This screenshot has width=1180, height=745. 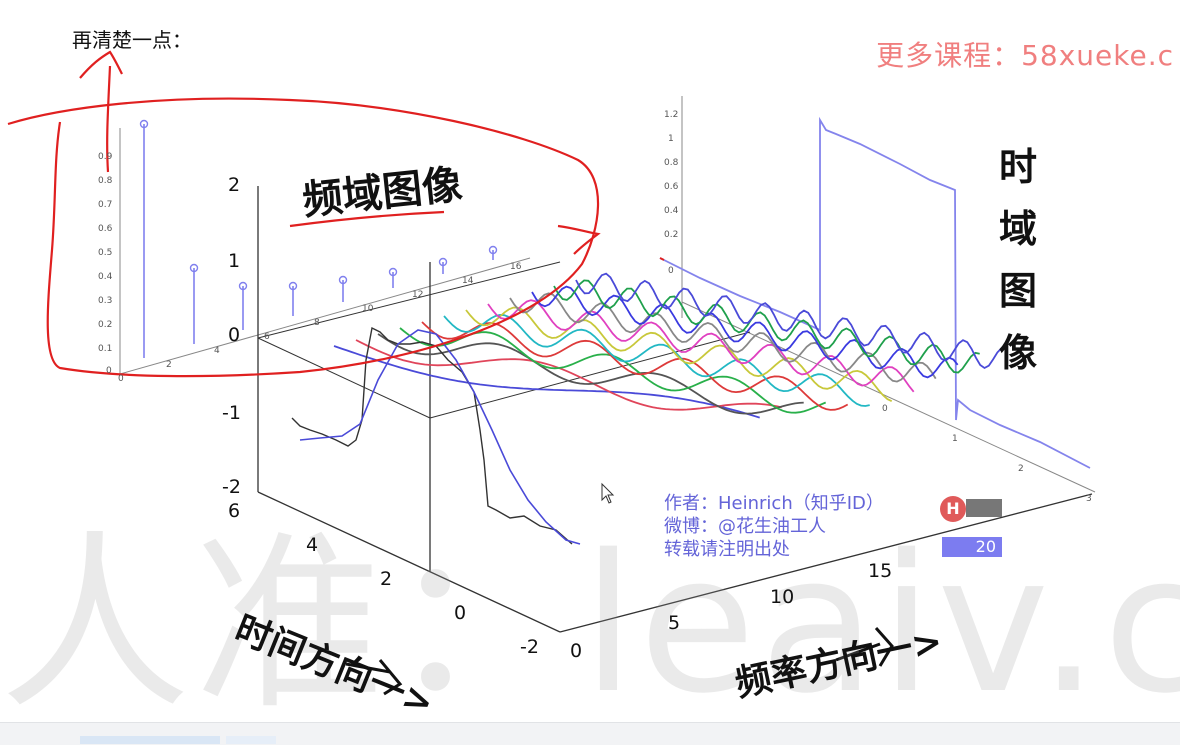 I want to click on course-watermark: 更多课程：58xueke.c, so click(x=1025, y=55).